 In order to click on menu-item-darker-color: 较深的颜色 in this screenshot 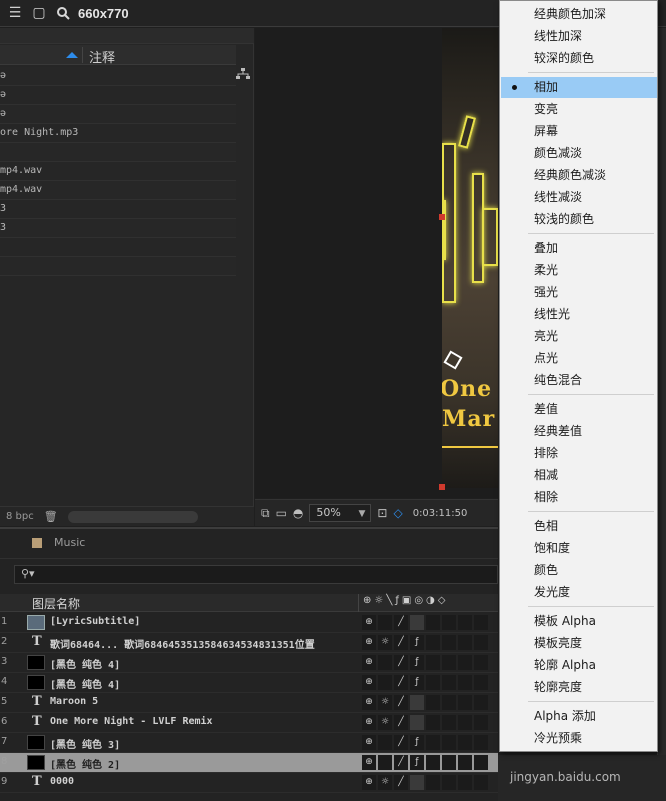, I will do `click(579, 58)`.